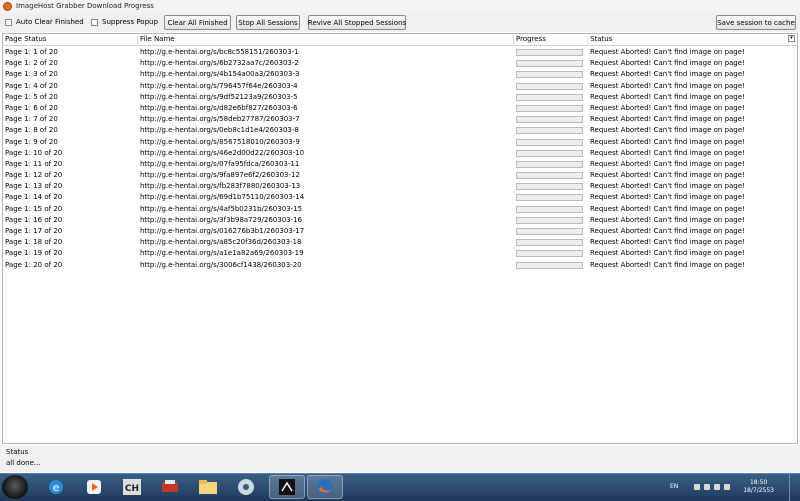 This screenshot has width=800, height=501. What do you see at coordinates (688, 40) in the screenshot?
I see `column-header-status: Status` at bounding box center [688, 40].